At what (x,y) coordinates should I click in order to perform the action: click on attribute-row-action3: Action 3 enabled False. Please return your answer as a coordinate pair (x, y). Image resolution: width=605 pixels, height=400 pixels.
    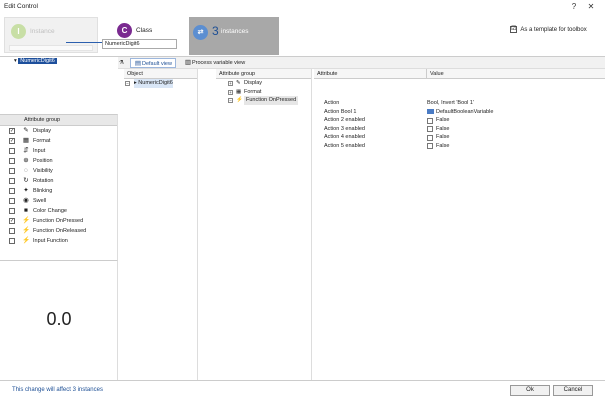
    Looking at the image, I should click on (459, 129).